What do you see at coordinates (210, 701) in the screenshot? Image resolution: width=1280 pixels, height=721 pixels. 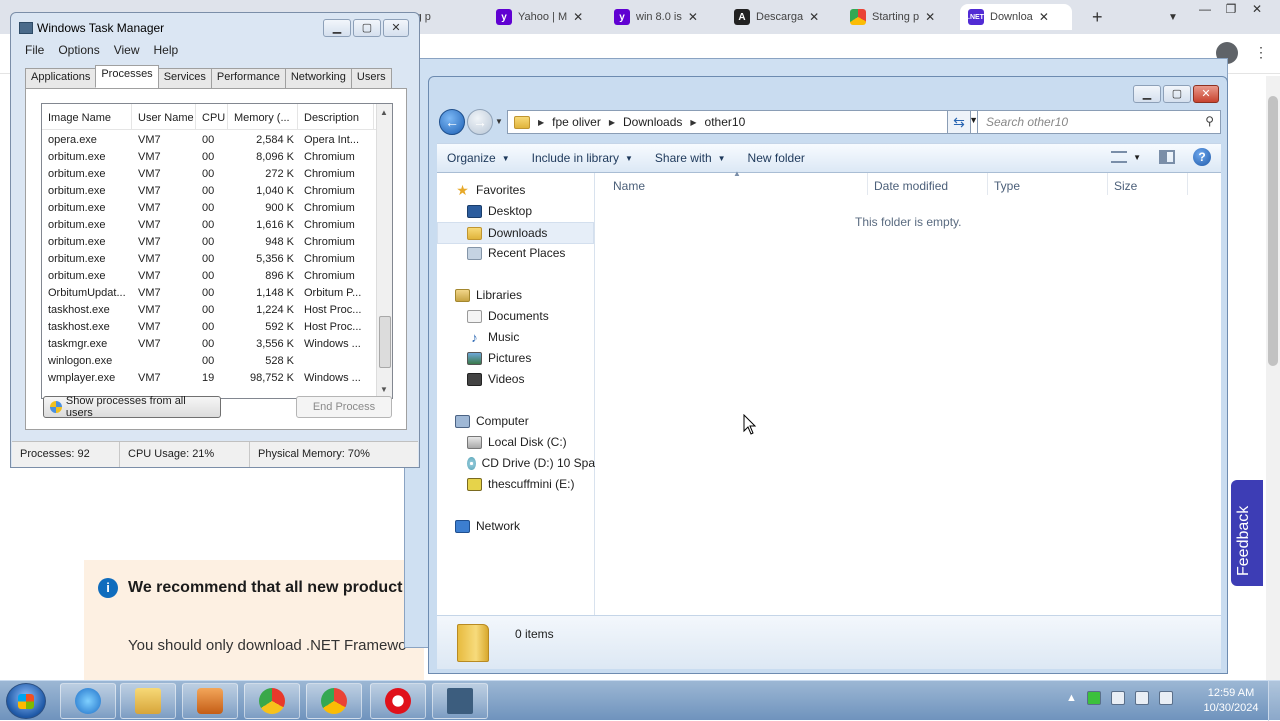 I see `taskbar-media-player` at bounding box center [210, 701].